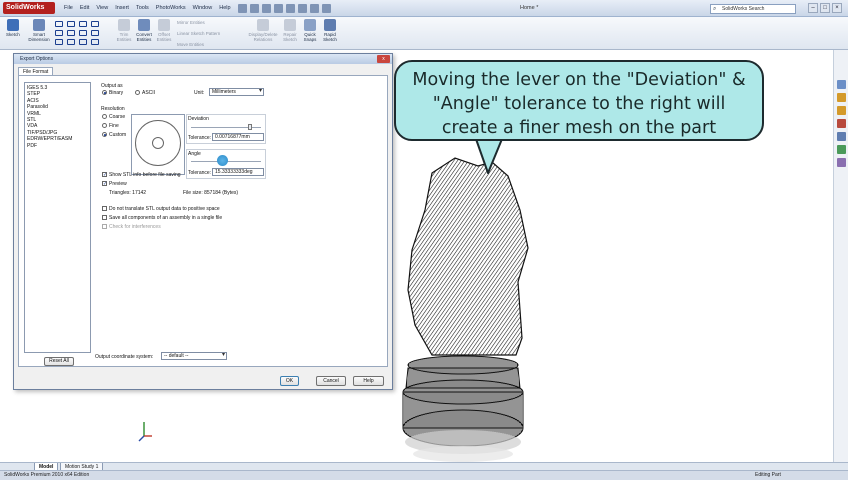 The width and height of the screenshot is (848, 480). What do you see at coordinates (124, 30) in the screenshot?
I see `trim-entities-button: Trim Entities` at bounding box center [124, 30].